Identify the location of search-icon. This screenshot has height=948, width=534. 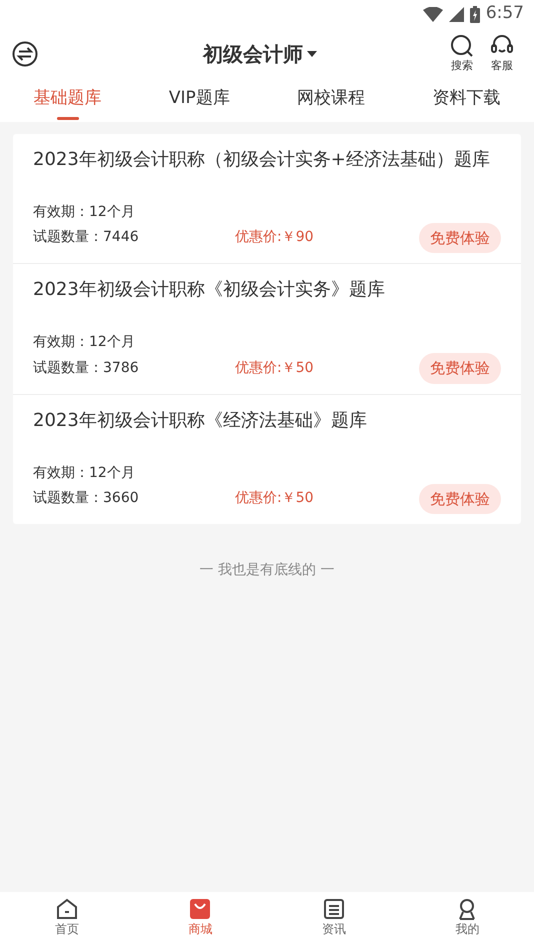
(462, 46).